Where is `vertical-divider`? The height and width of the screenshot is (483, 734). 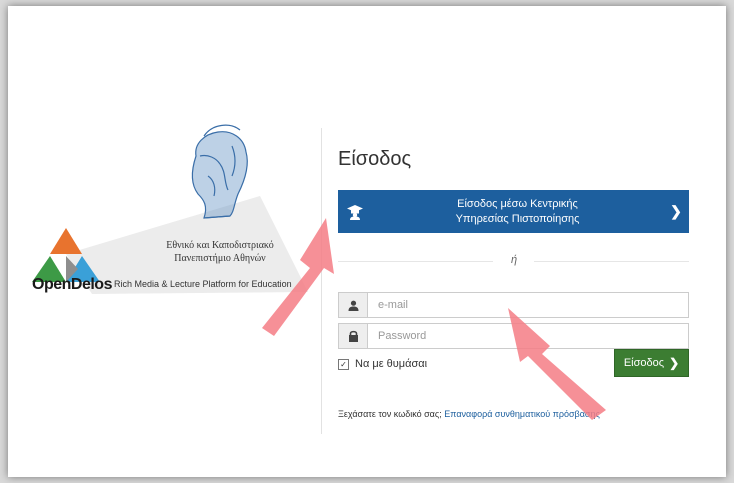 vertical-divider is located at coordinates (321, 281).